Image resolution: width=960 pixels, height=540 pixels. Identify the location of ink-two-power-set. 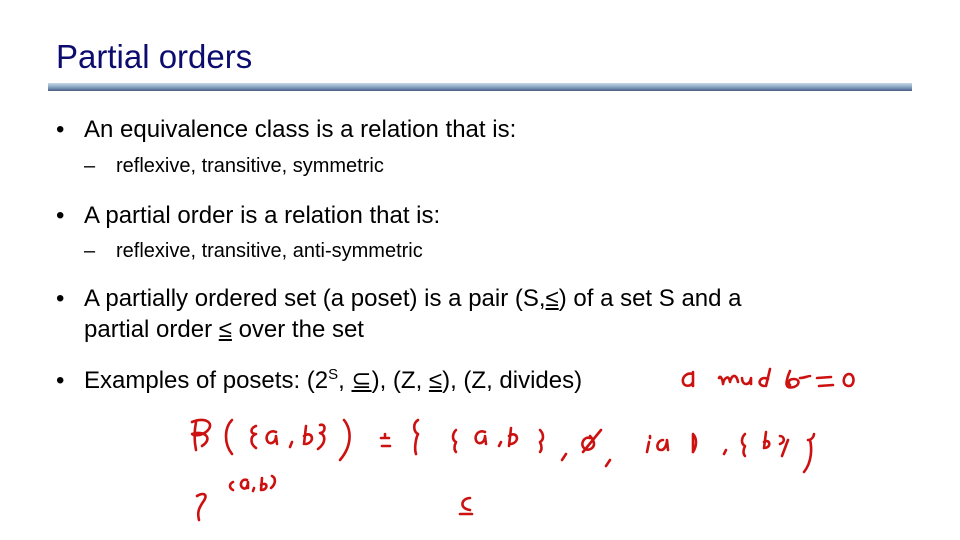
(236, 498).